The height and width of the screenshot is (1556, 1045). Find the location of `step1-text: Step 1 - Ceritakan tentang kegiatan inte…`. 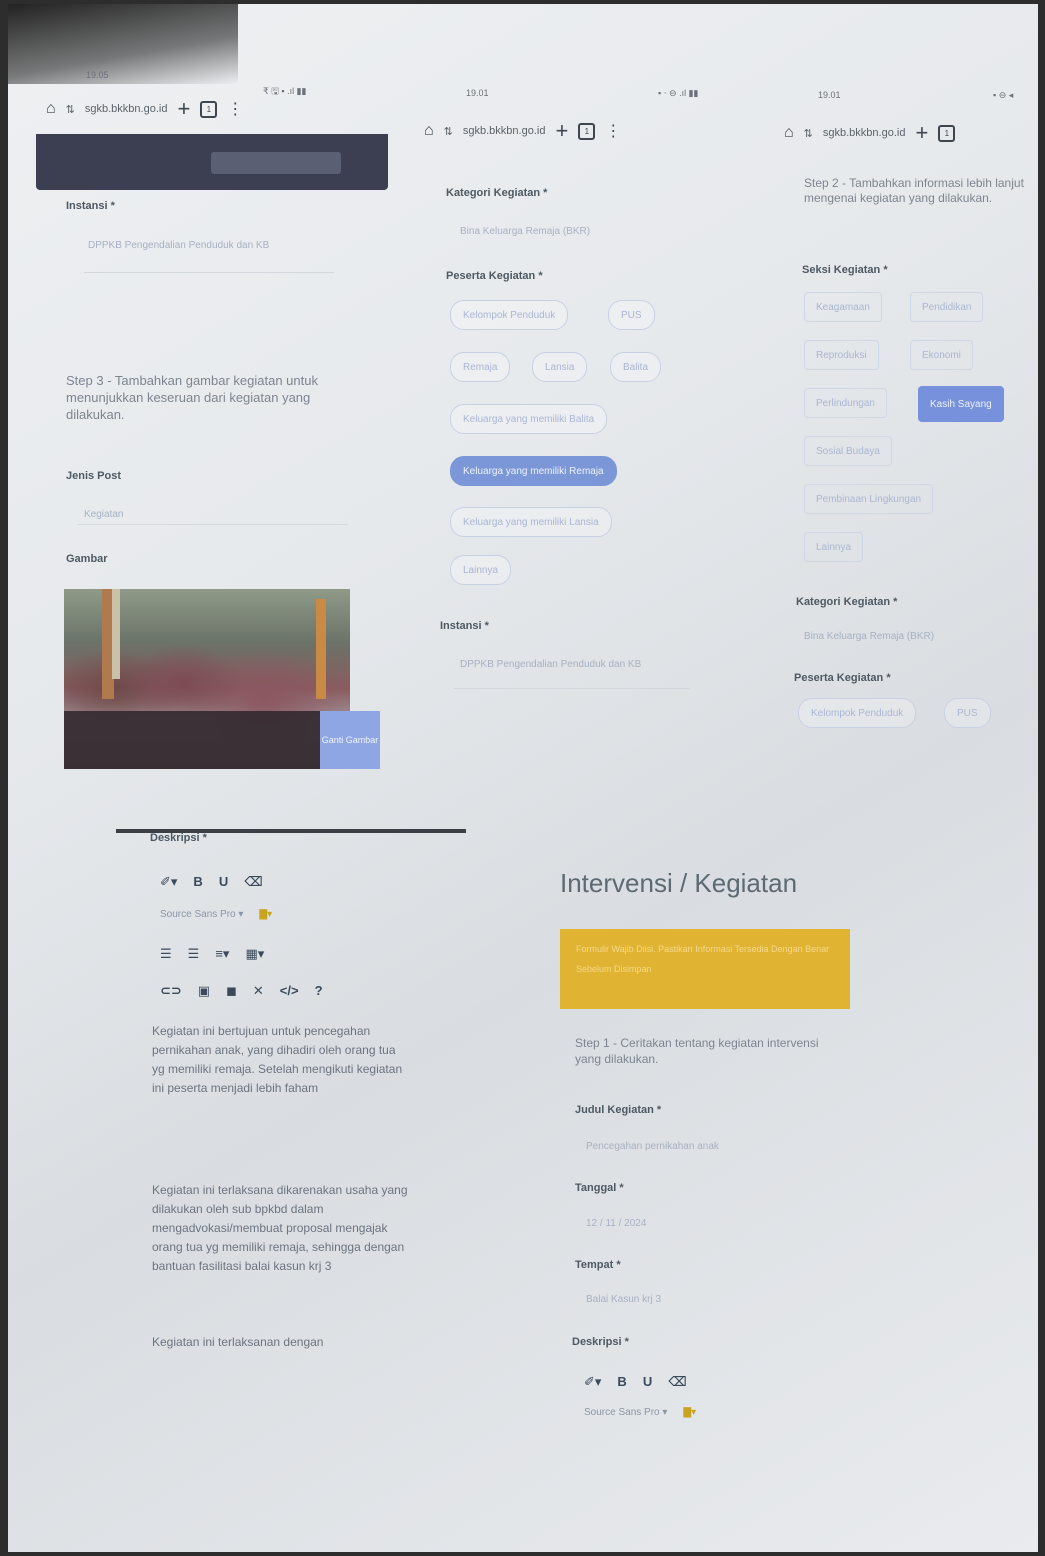

step1-text: Step 1 - Ceritakan tentang kegiatan inte… is located at coordinates (697, 1051).